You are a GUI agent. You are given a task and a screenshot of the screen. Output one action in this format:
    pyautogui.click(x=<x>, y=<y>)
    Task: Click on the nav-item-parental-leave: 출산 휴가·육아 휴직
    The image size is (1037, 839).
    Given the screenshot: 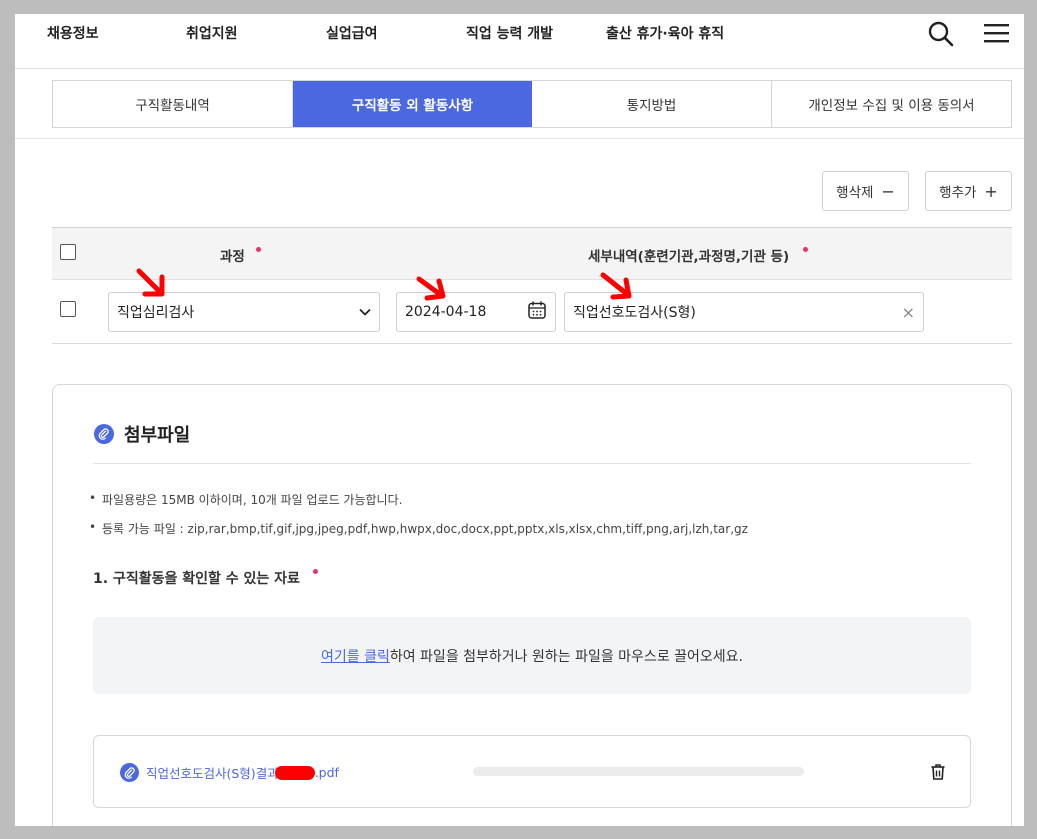 What is the action you would take?
    pyautogui.click(x=665, y=33)
    